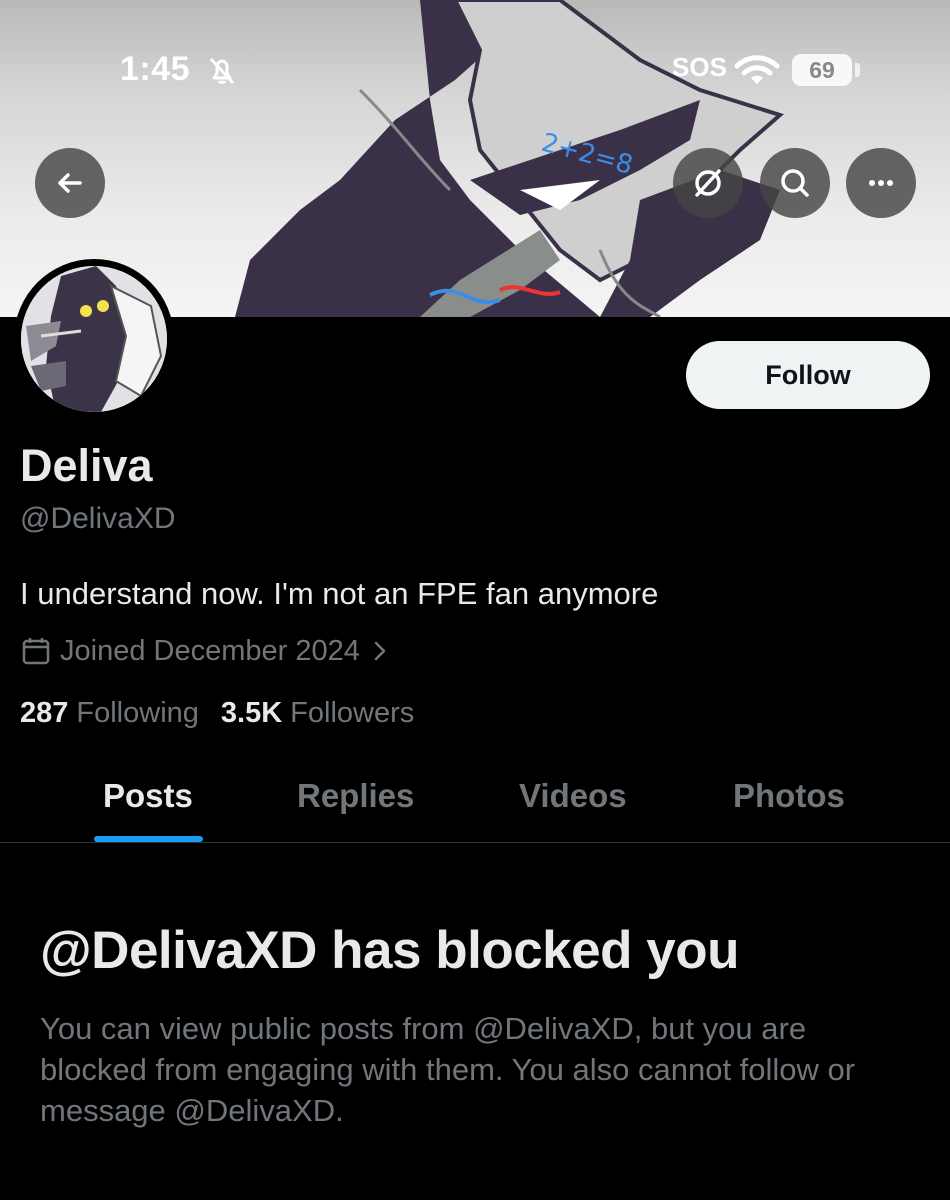 The height and width of the screenshot is (1200, 950). What do you see at coordinates (355, 796) in the screenshot?
I see `tab-replies: Replies` at bounding box center [355, 796].